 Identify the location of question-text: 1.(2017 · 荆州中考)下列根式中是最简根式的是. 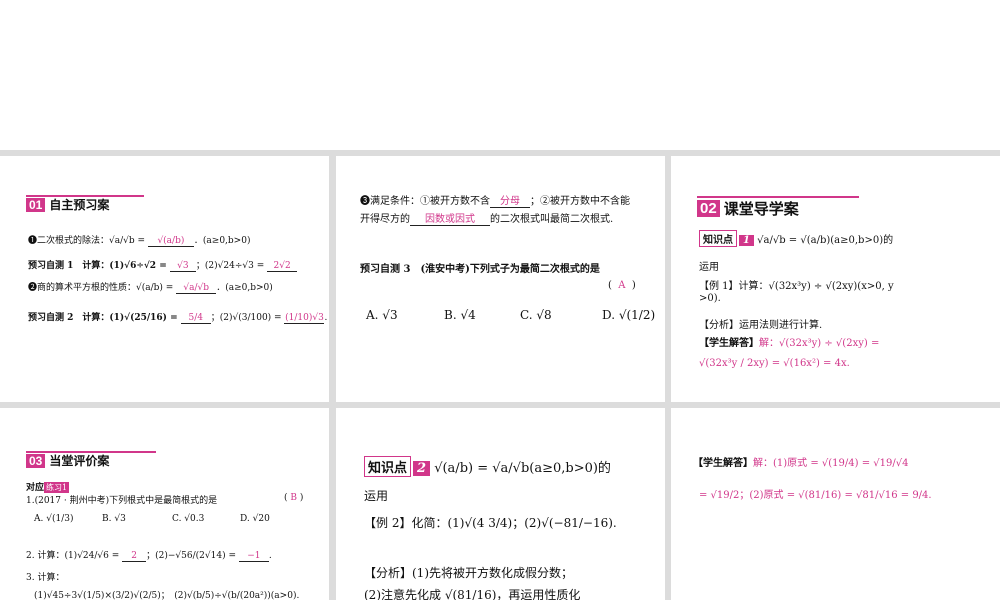
(122, 501).